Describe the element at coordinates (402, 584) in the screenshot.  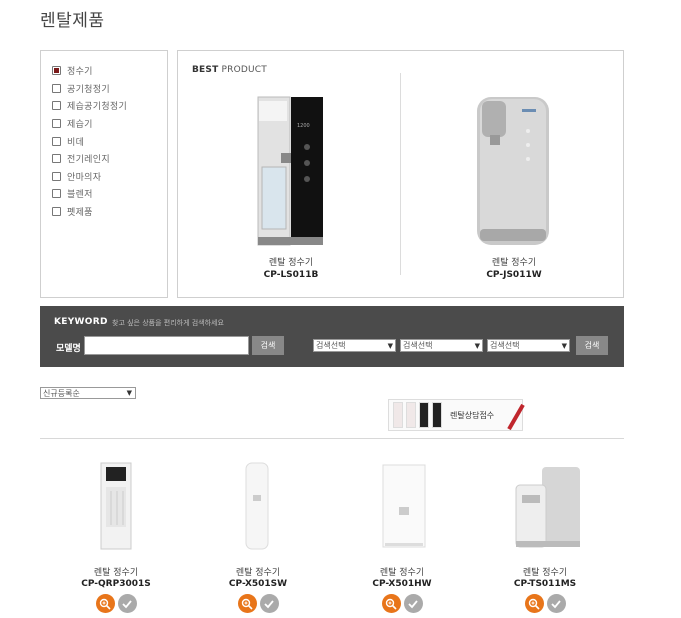
I see `product-model: CP-X501HW` at that location.